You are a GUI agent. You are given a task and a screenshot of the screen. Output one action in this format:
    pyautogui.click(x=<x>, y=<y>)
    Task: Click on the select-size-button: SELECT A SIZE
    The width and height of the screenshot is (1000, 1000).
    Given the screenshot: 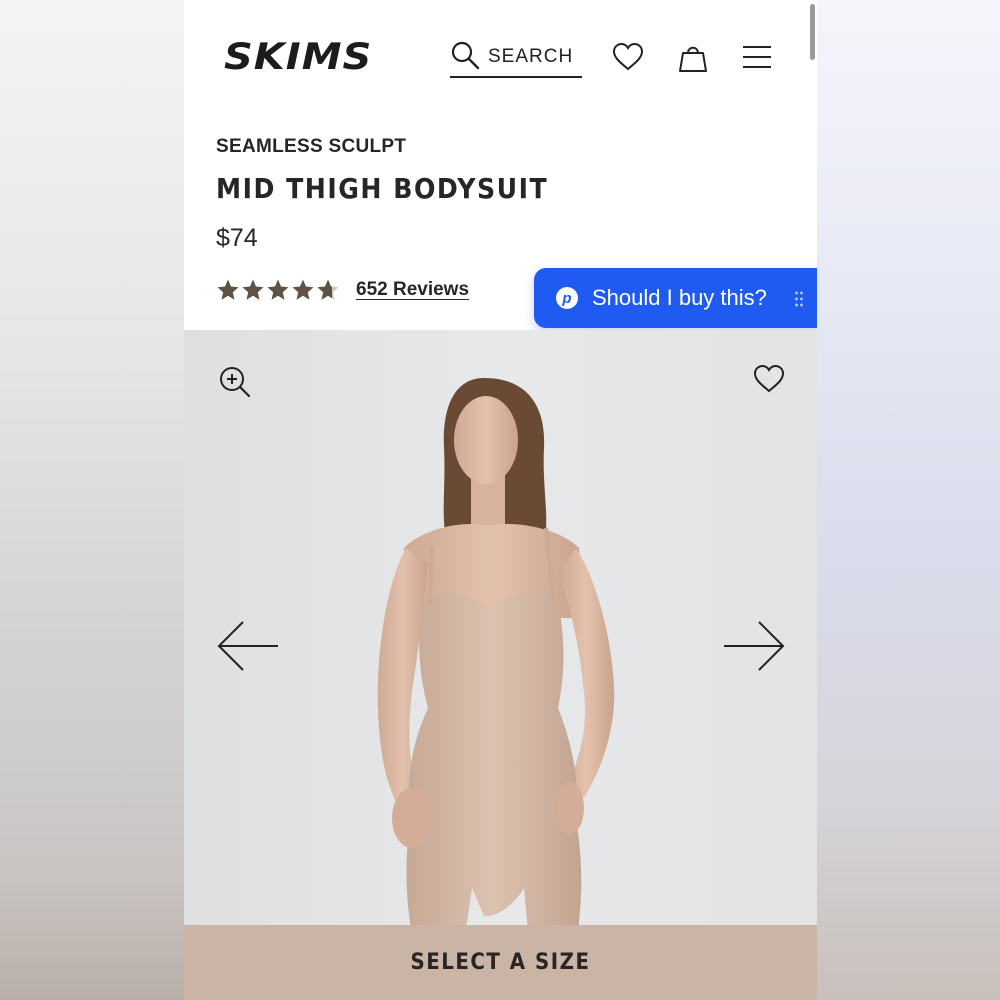 What is the action you would take?
    pyautogui.click(x=500, y=962)
    